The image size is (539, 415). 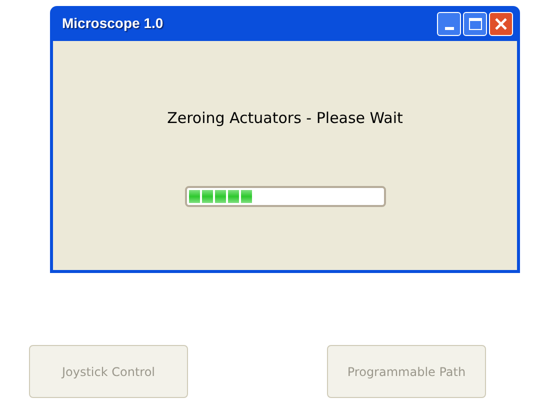 I want to click on window-title: Microscope 1.0, so click(x=113, y=23).